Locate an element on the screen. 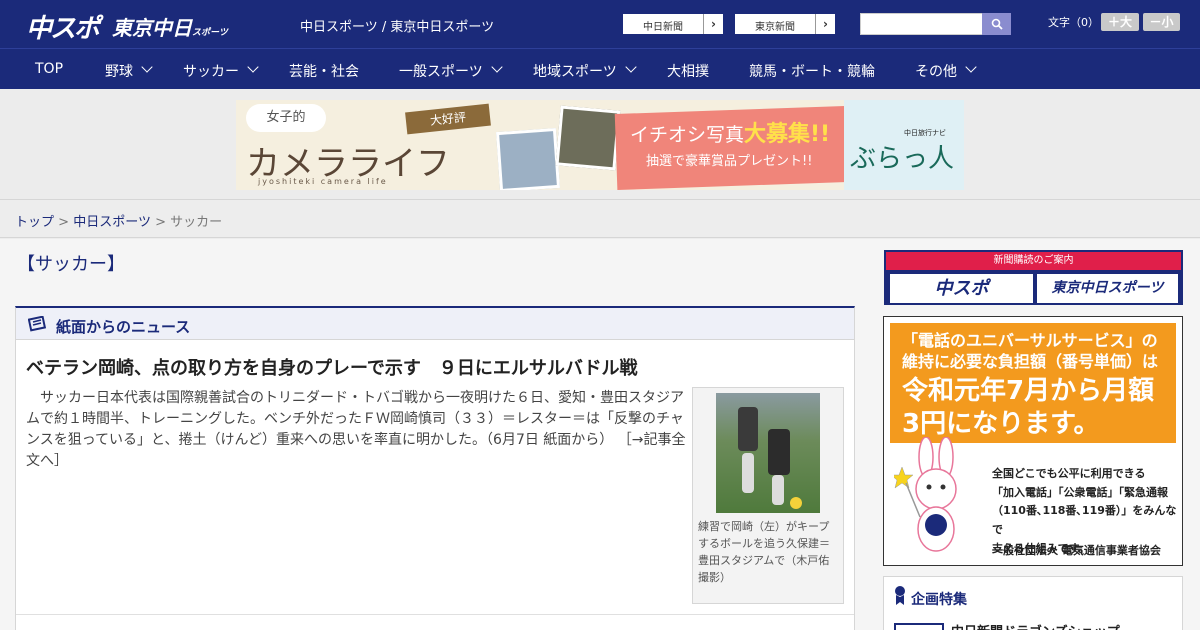  ad-info-line: （110番､118番､119番）」をみんなで is located at coordinates (1084, 520).